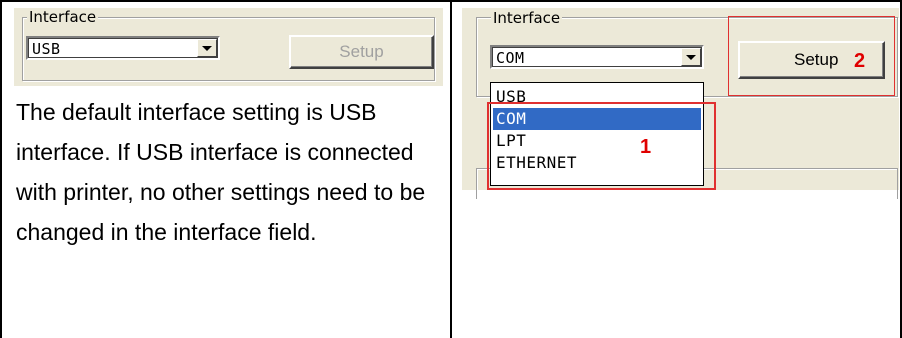  I want to click on table-middle-border, so click(451, 169).